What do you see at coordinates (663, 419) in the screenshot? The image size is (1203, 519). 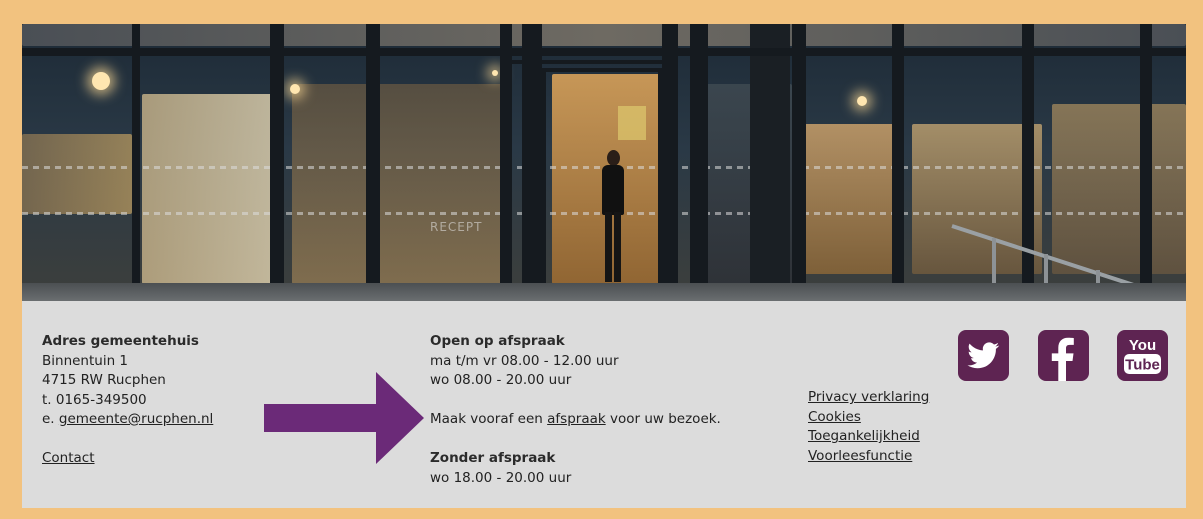 I see `note-after: voor uw bezoek.` at bounding box center [663, 419].